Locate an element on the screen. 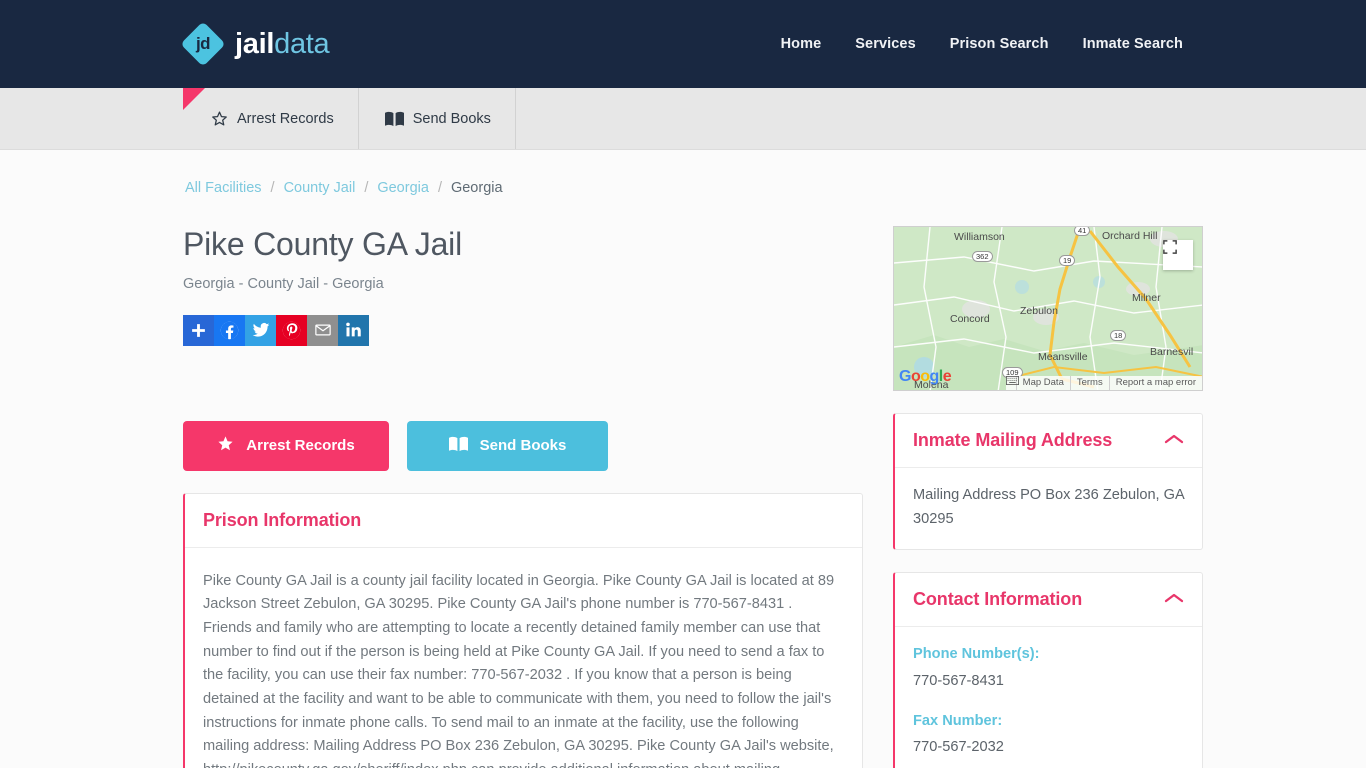  map-place-barnesville: Barnesvil is located at coordinates (1172, 352).